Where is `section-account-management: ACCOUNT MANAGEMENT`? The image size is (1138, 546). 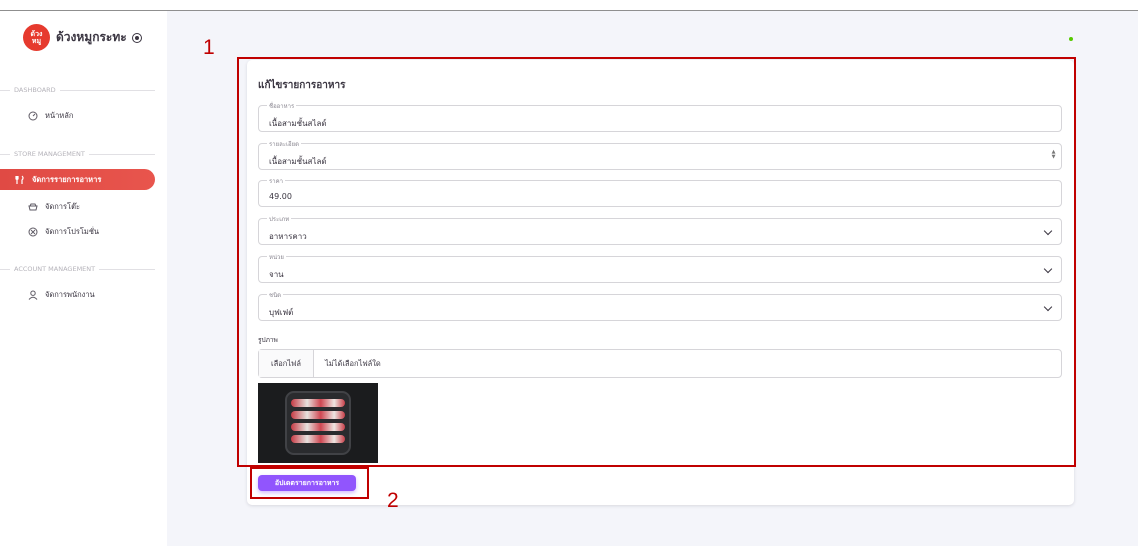 section-account-management: ACCOUNT MANAGEMENT is located at coordinates (77, 269).